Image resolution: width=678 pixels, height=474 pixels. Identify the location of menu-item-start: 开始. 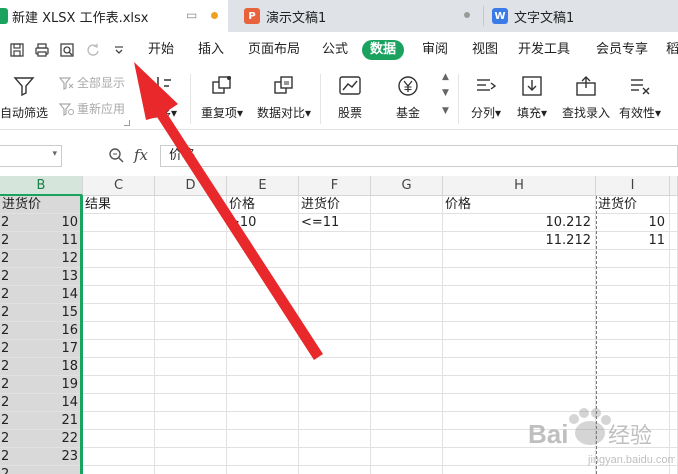
(161, 50).